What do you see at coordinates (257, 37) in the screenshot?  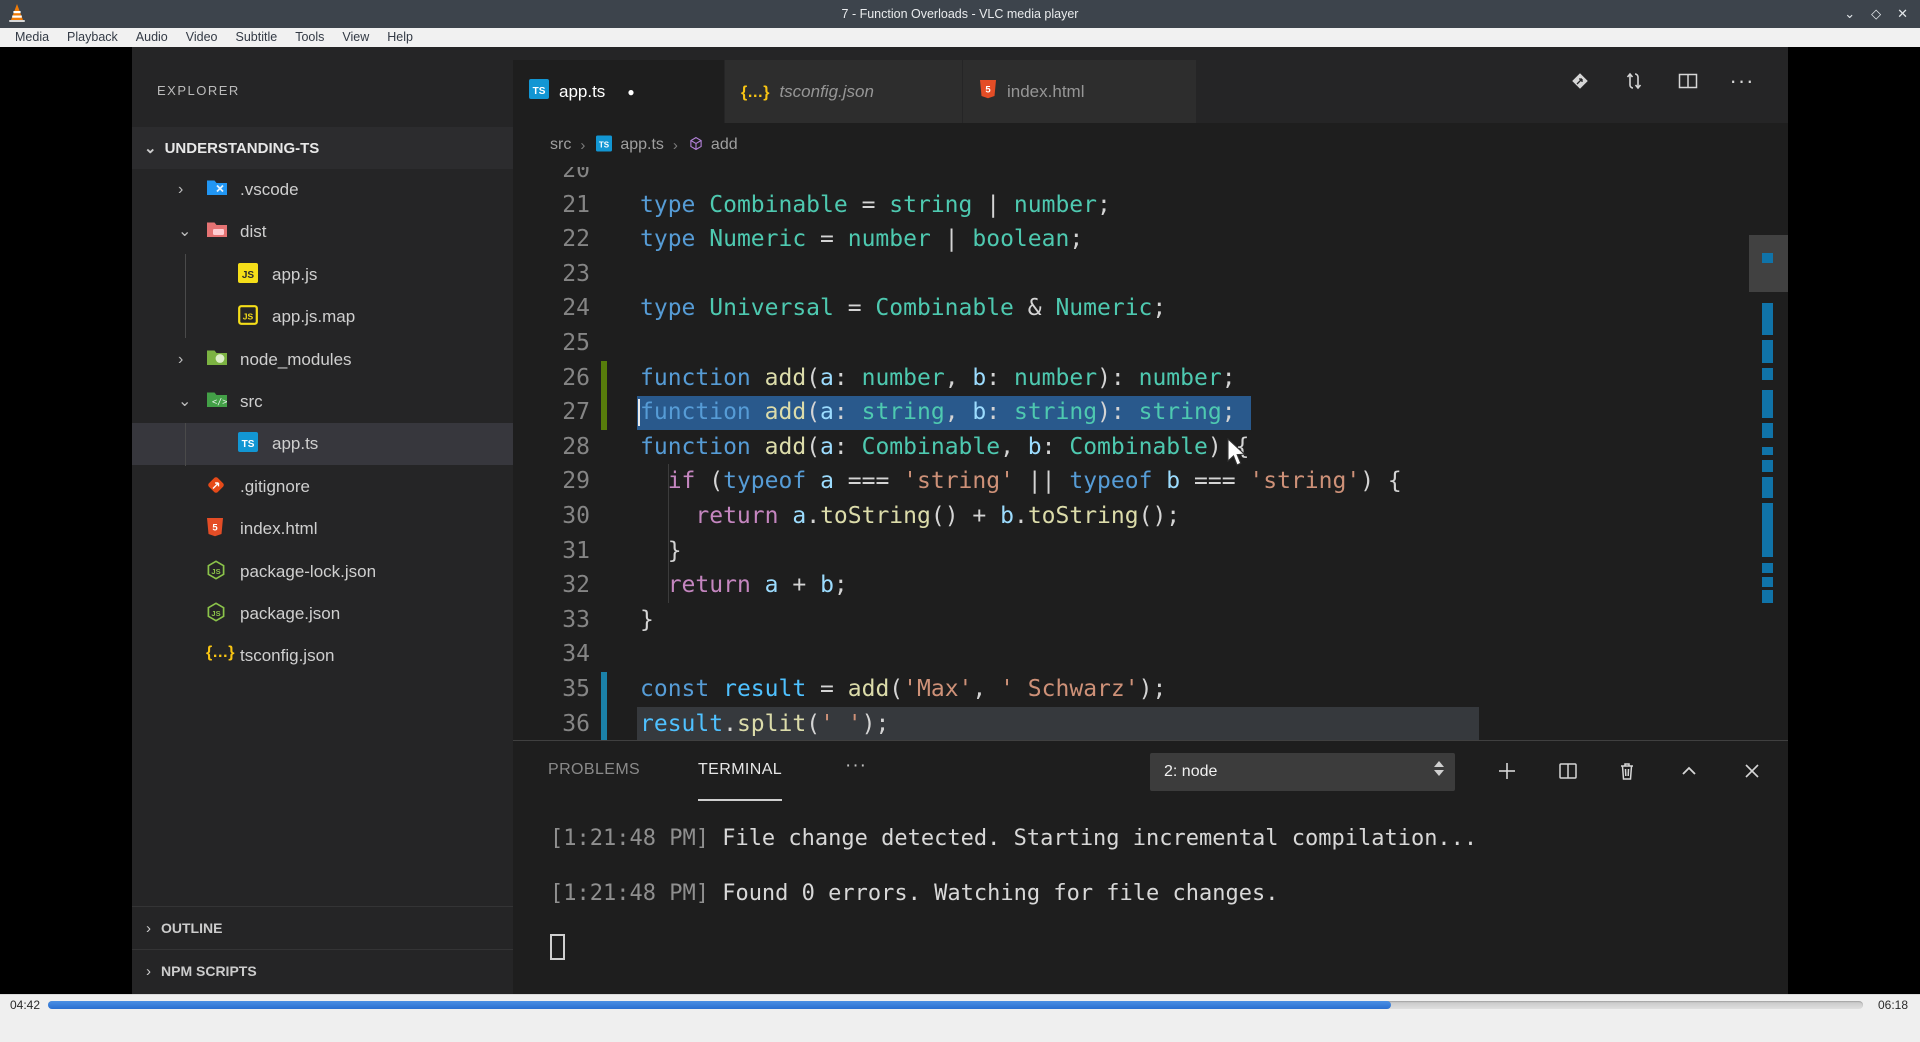 I see `menu-subtitle: Subtitle` at bounding box center [257, 37].